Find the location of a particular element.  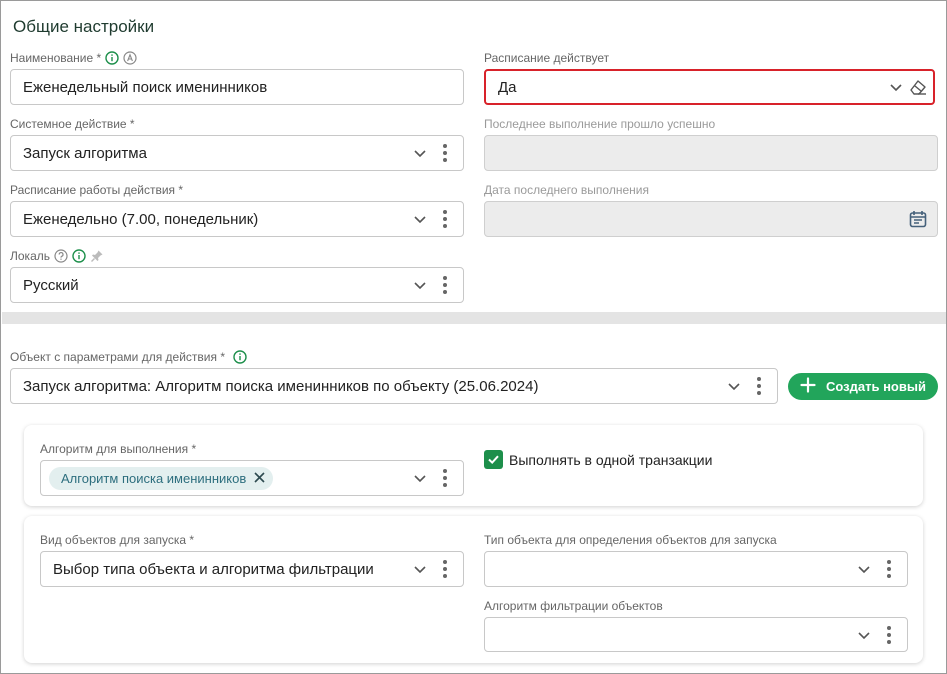

locale-label-row: Локаль is located at coordinates (57, 256).